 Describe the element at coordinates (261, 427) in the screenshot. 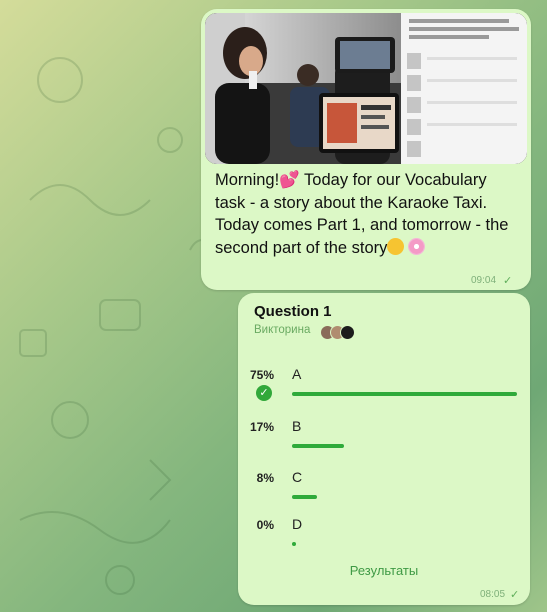

I see `option-percent: 17%` at that location.